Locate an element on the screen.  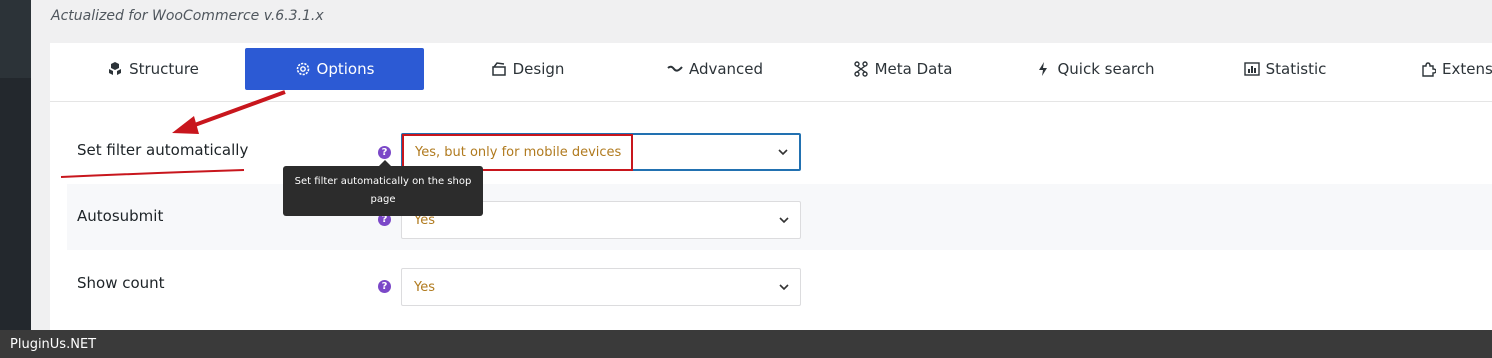
footer-bar: PluginUs.NET is located at coordinates (746, 344).